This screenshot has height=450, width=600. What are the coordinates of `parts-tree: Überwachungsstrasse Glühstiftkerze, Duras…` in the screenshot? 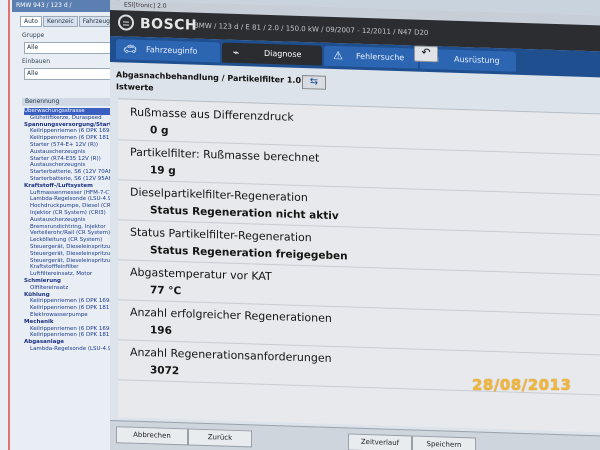 It's located at (71, 230).